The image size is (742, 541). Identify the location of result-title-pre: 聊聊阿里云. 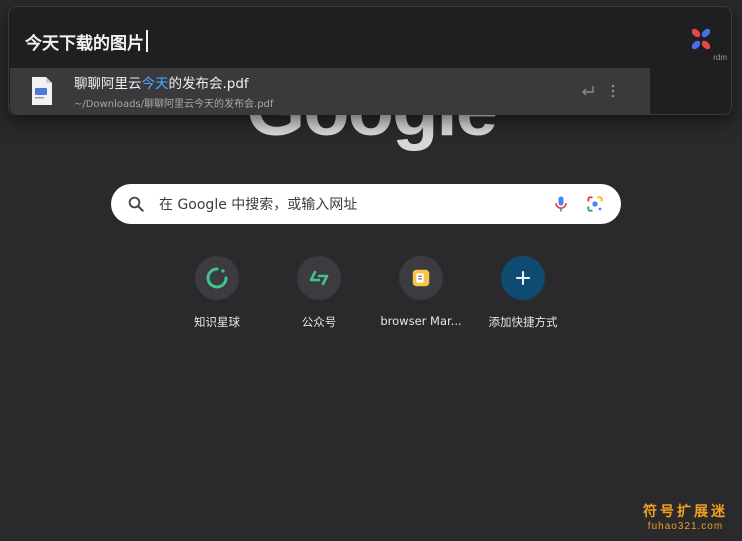
(108, 84).